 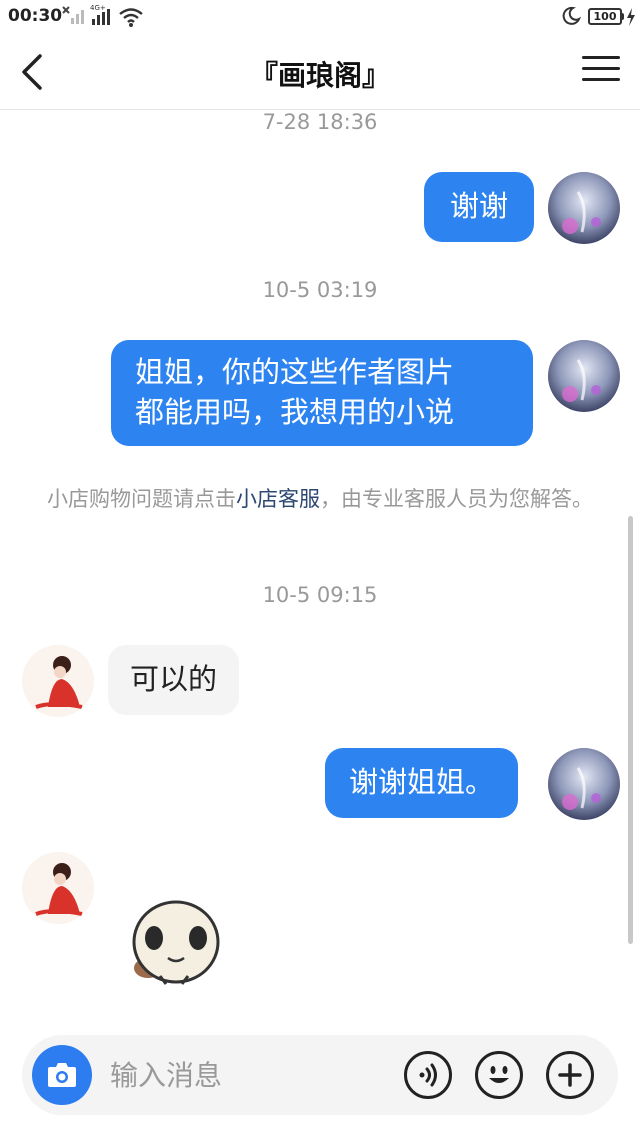 I want to click on status-bar: 00:30 4G+ 100, so click(x=320, y=17).